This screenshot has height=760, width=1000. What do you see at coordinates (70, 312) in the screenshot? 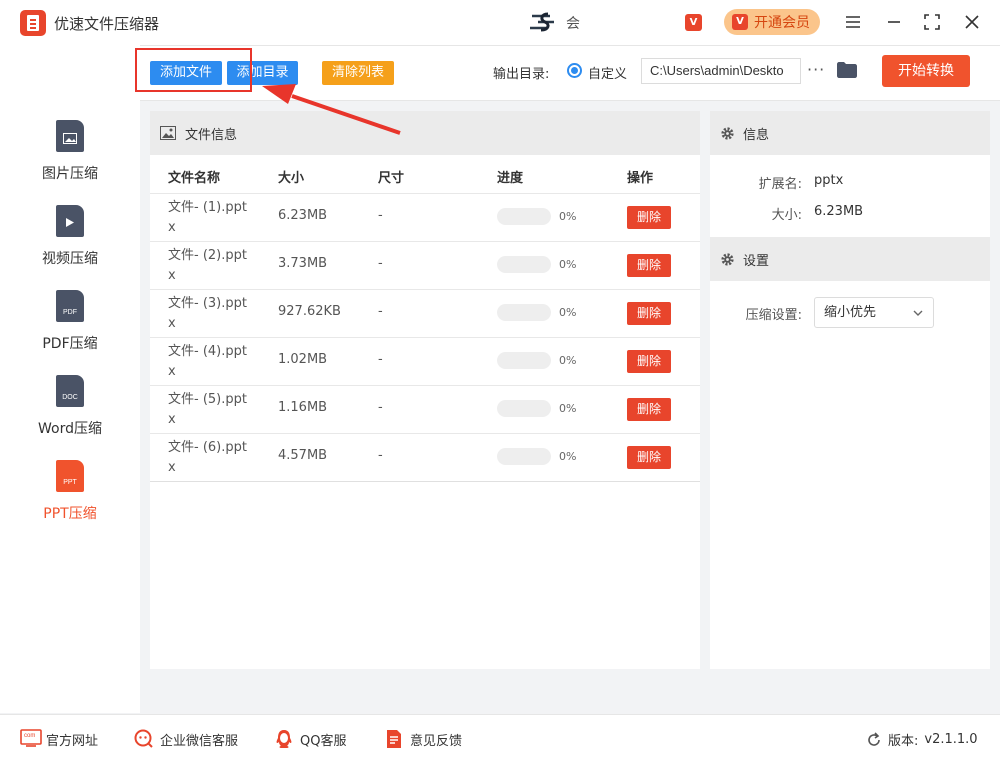
I see `file-type-tag: PDF` at bounding box center [70, 312].